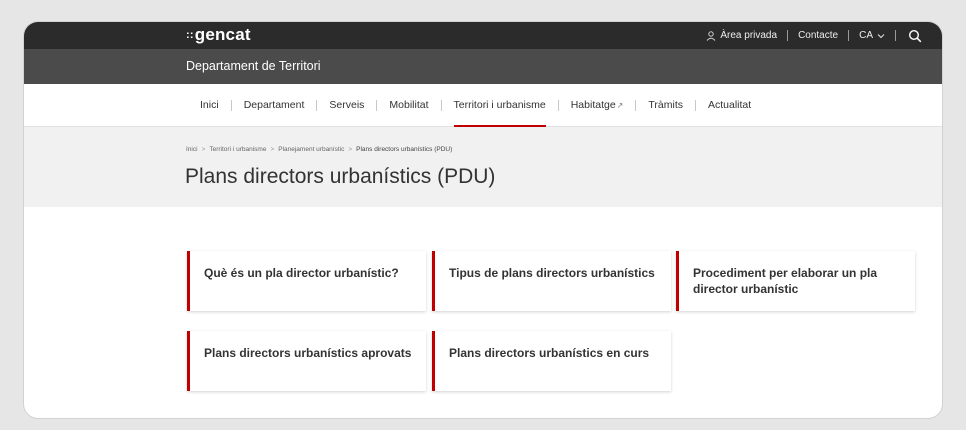 The image size is (966, 430). Describe the element at coordinates (915, 36) in the screenshot. I see `search-icon` at that location.